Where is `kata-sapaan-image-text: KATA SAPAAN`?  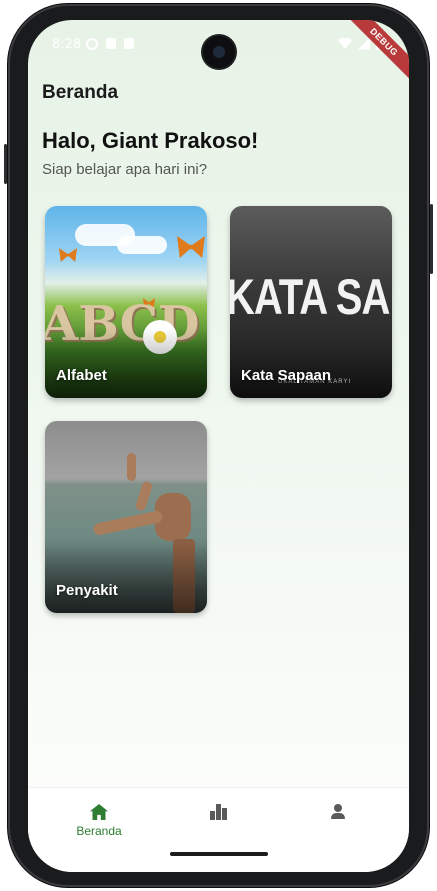
kata-sapaan-image-text: KATA SAPAAN is located at coordinates (311, 298).